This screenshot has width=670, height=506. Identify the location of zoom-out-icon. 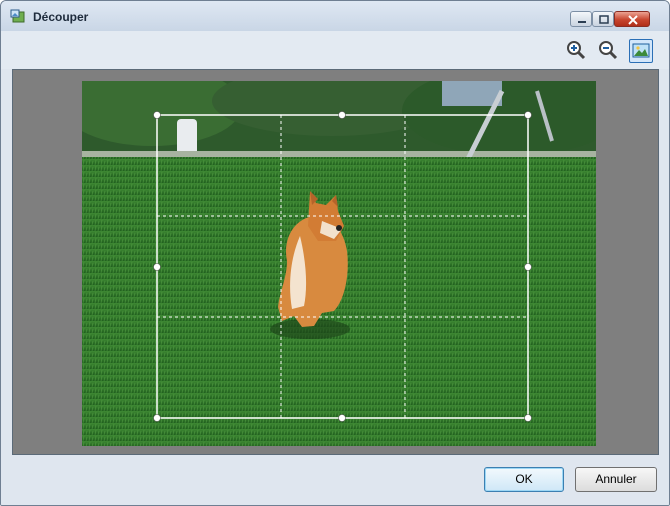
(608, 50).